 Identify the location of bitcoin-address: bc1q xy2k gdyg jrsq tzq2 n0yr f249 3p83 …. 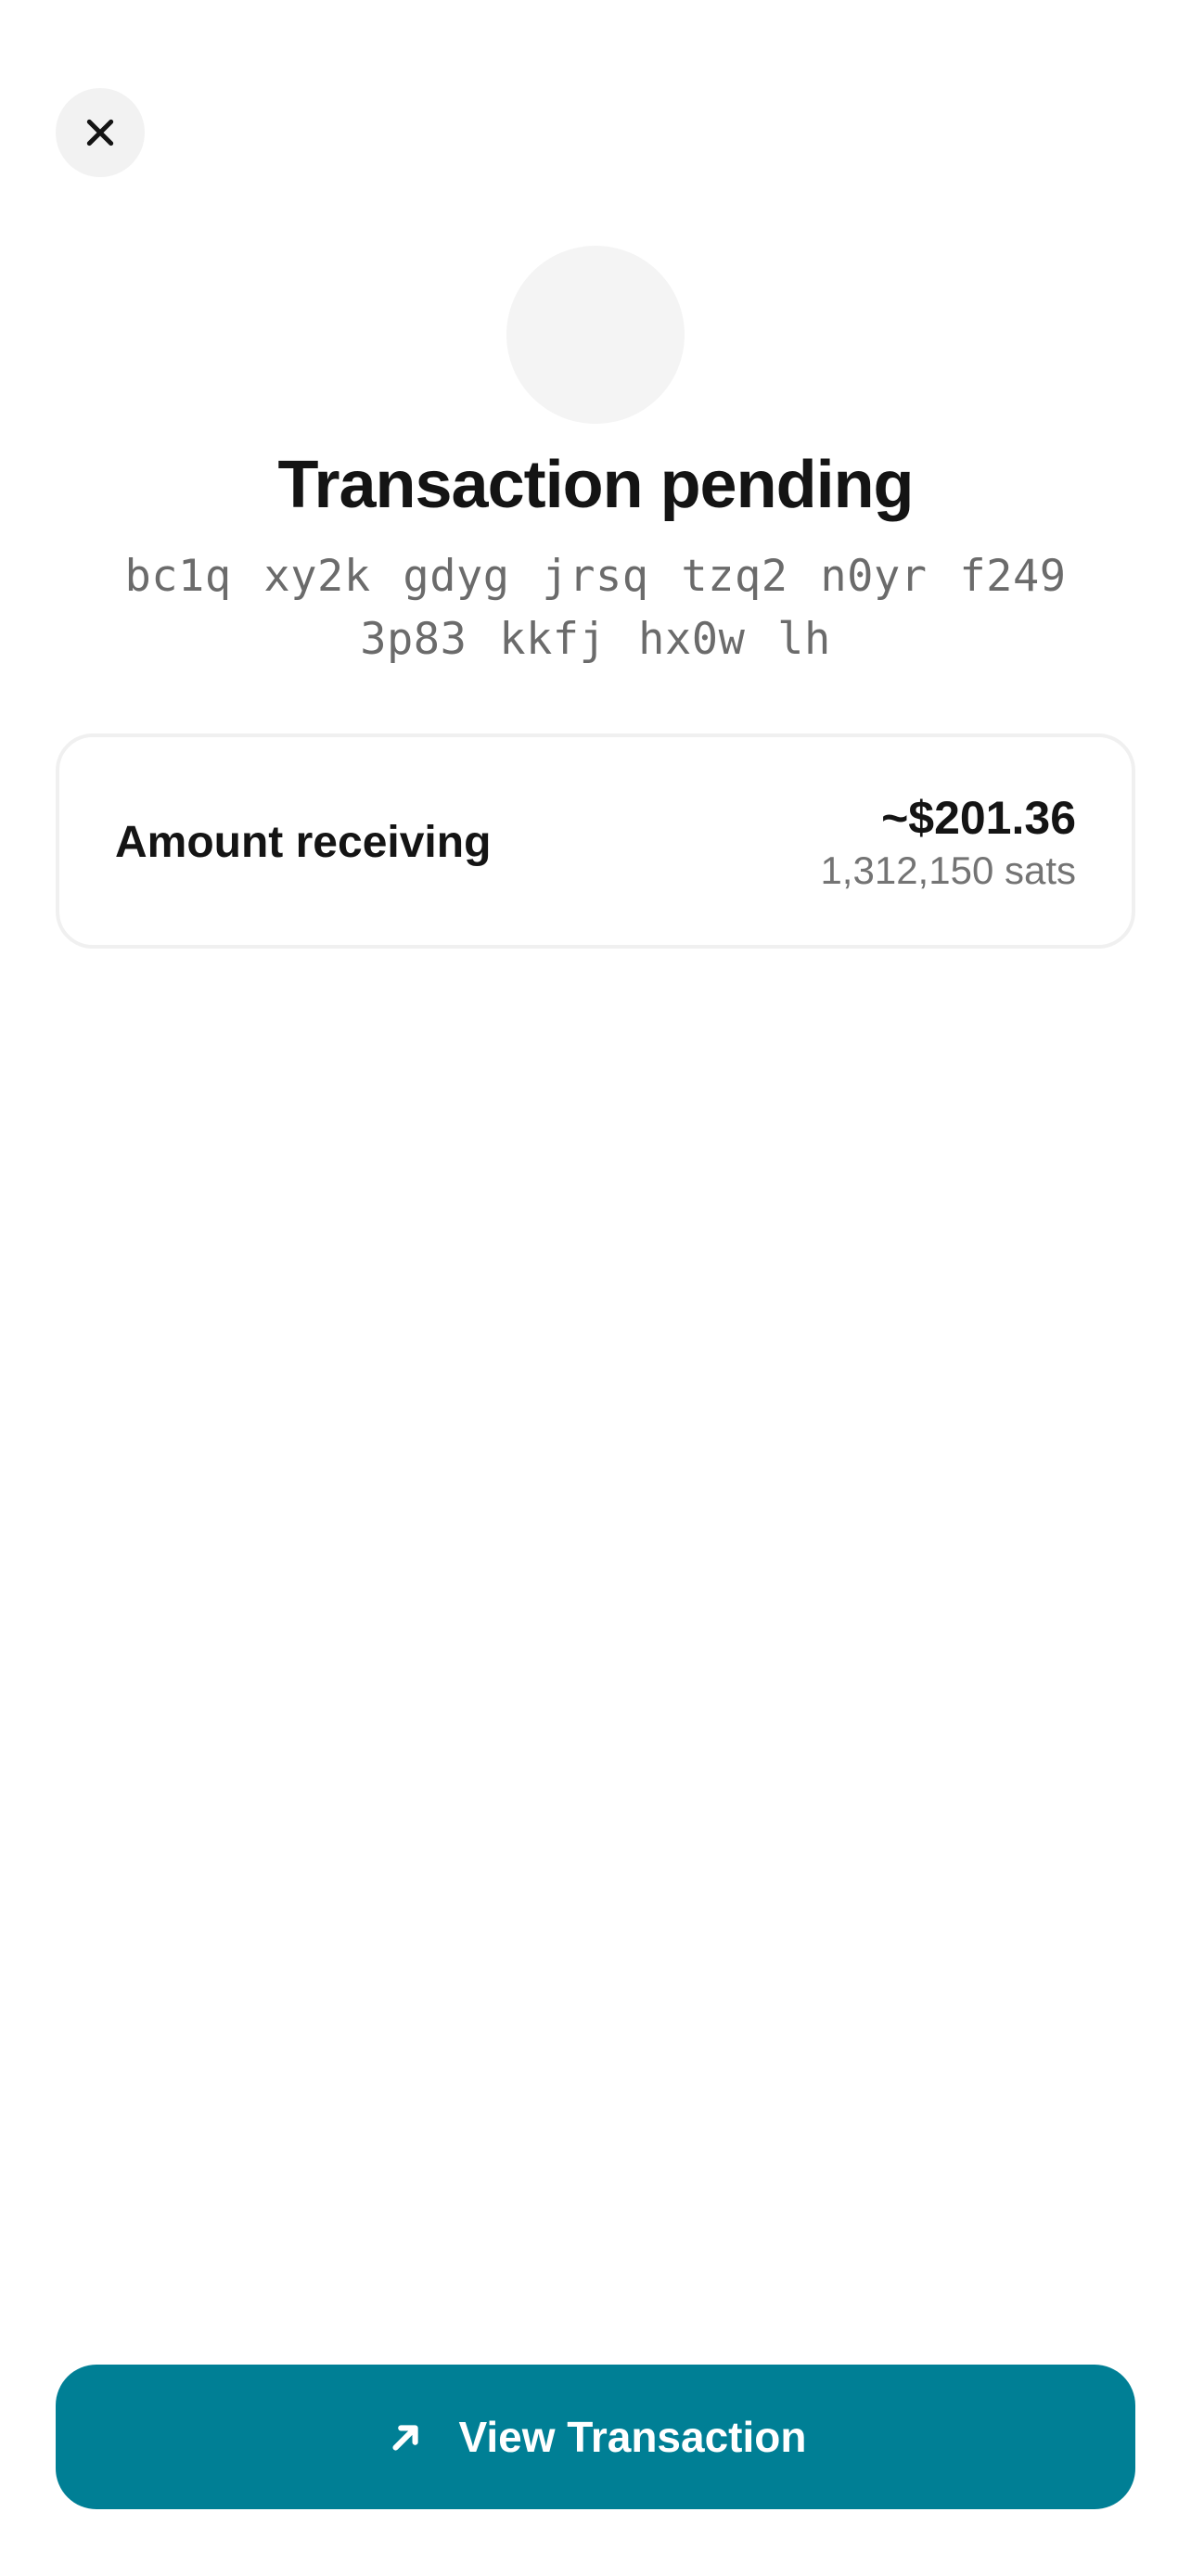
(595, 608).